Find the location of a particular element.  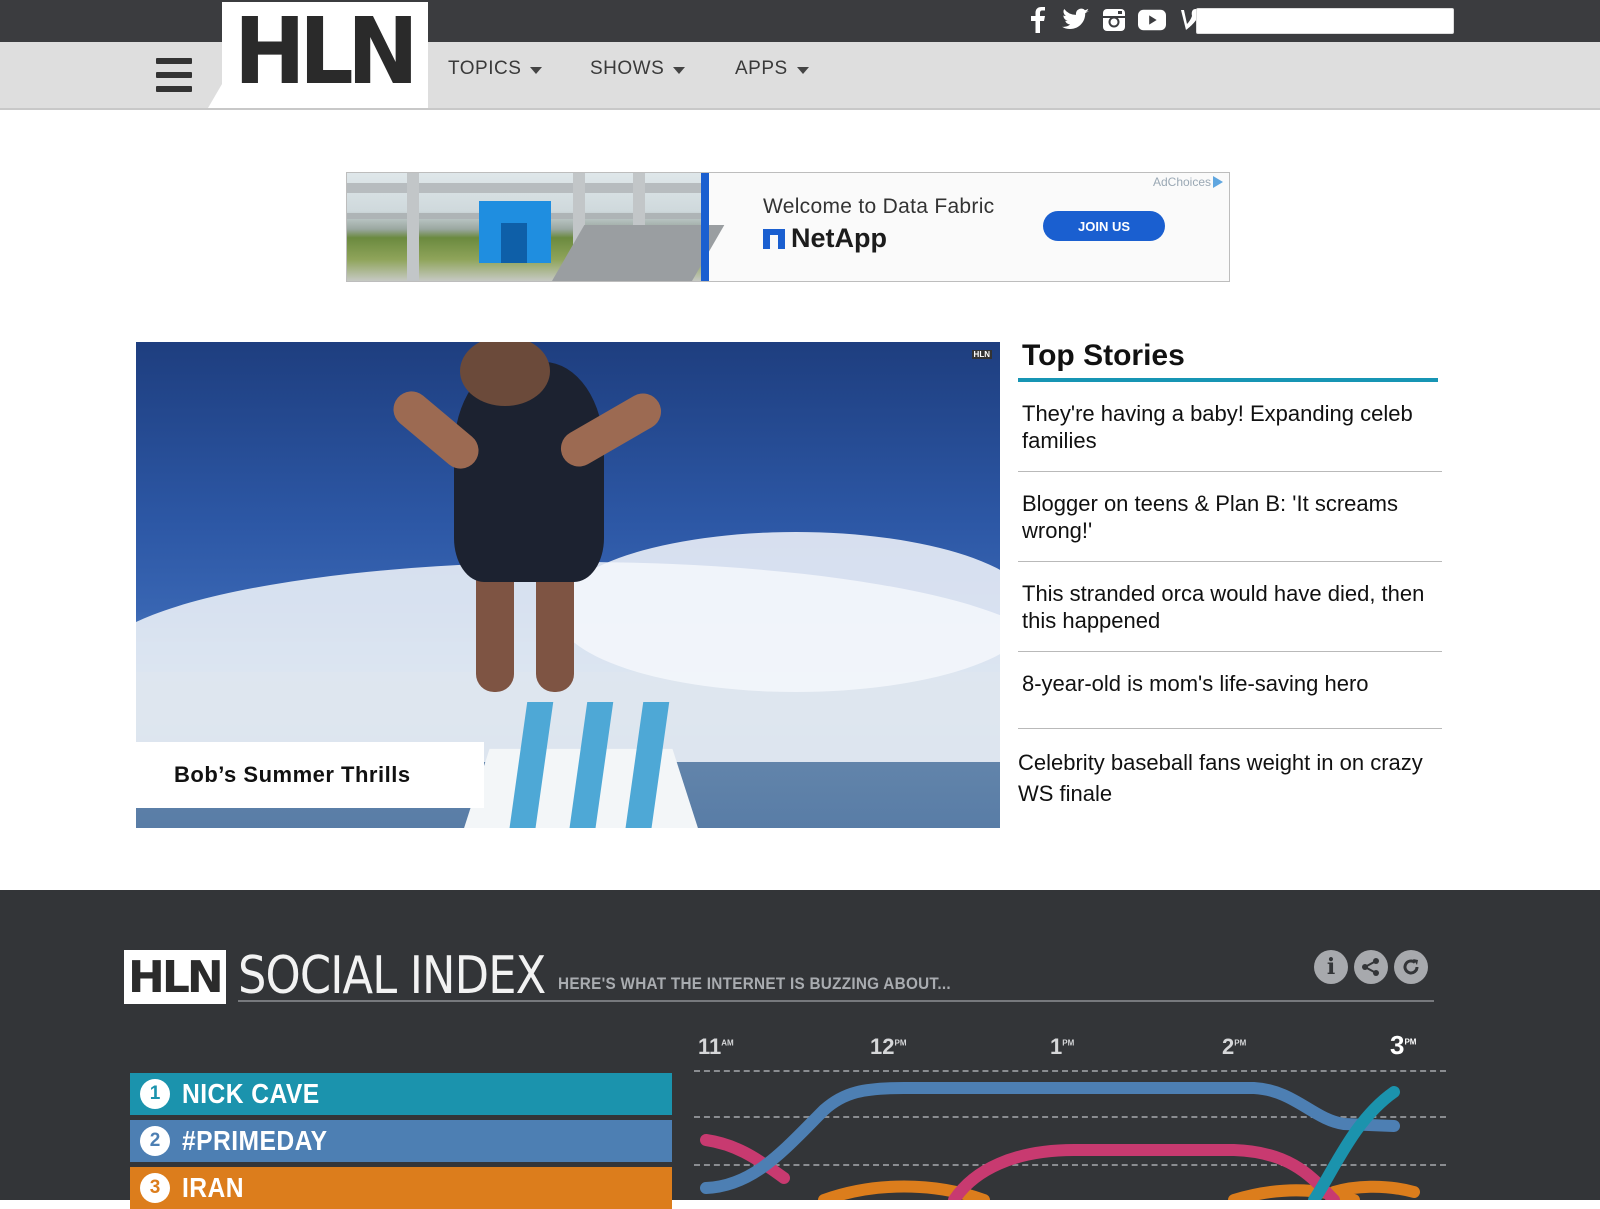

social-index-actions: i is located at coordinates (1371, 967).